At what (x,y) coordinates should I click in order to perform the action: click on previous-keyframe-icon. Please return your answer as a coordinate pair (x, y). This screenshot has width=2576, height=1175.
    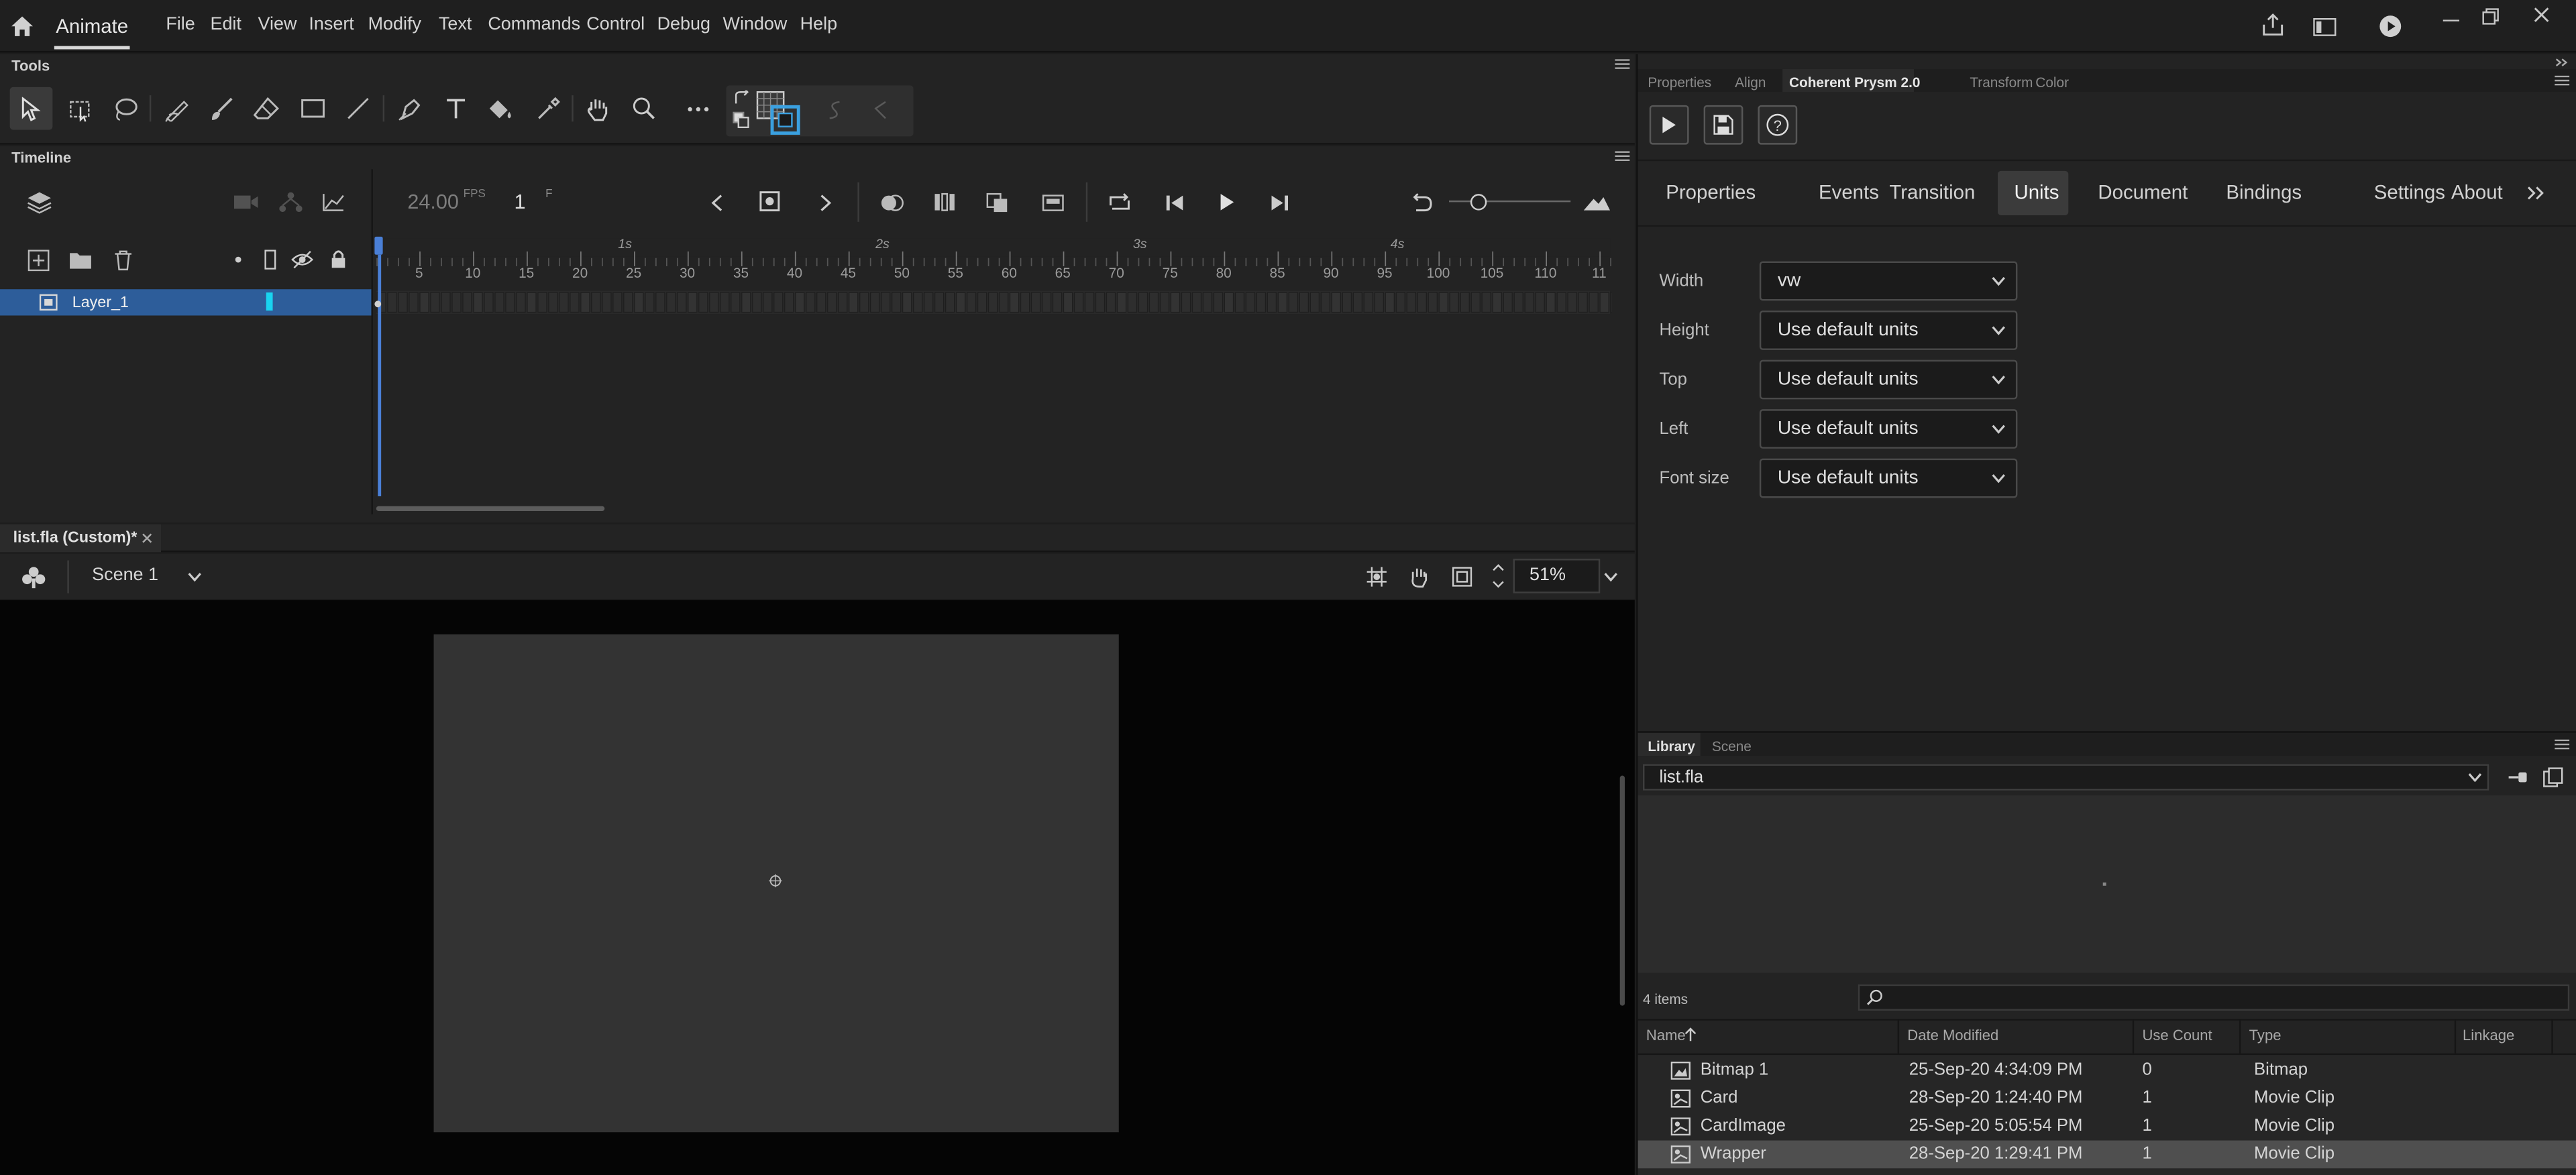
    Looking at the image, I should click on (716, 202).